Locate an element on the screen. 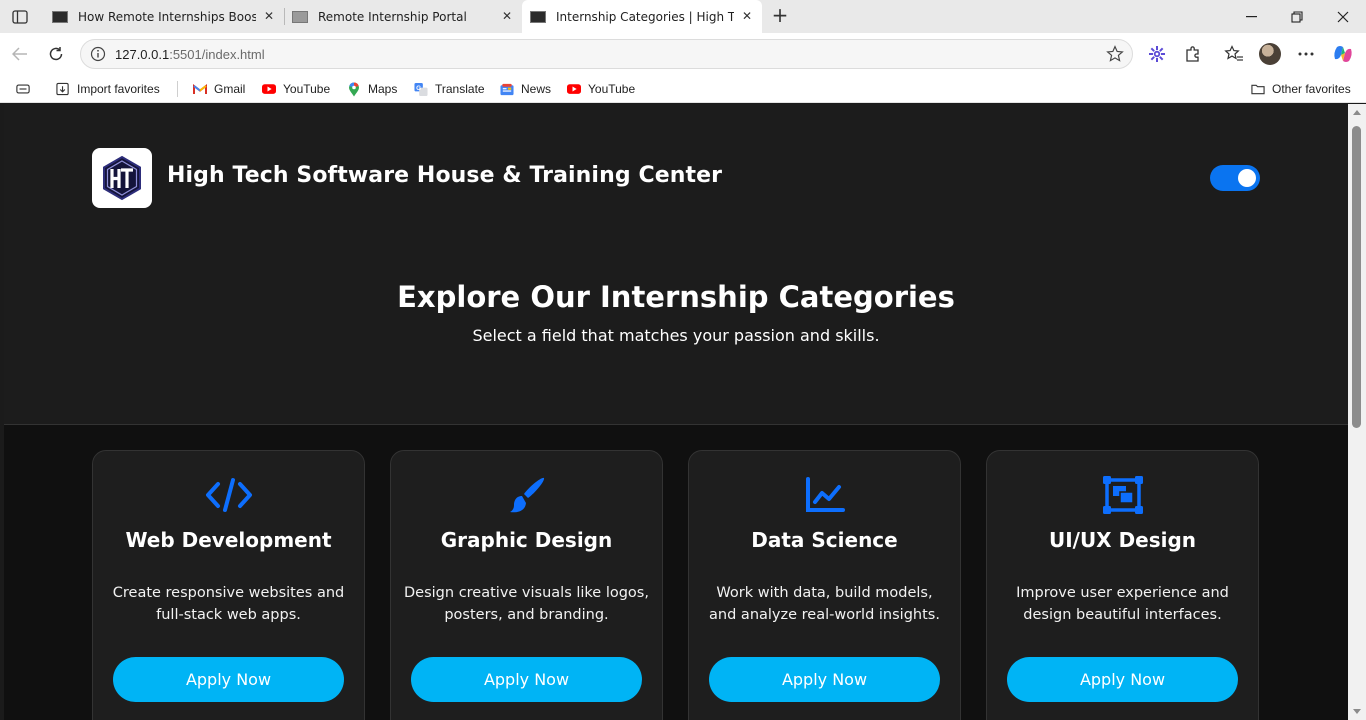 Image resolution: width=1366 pixels, height=720 pixels. refresh-icon is located at coordinates (56, 54).